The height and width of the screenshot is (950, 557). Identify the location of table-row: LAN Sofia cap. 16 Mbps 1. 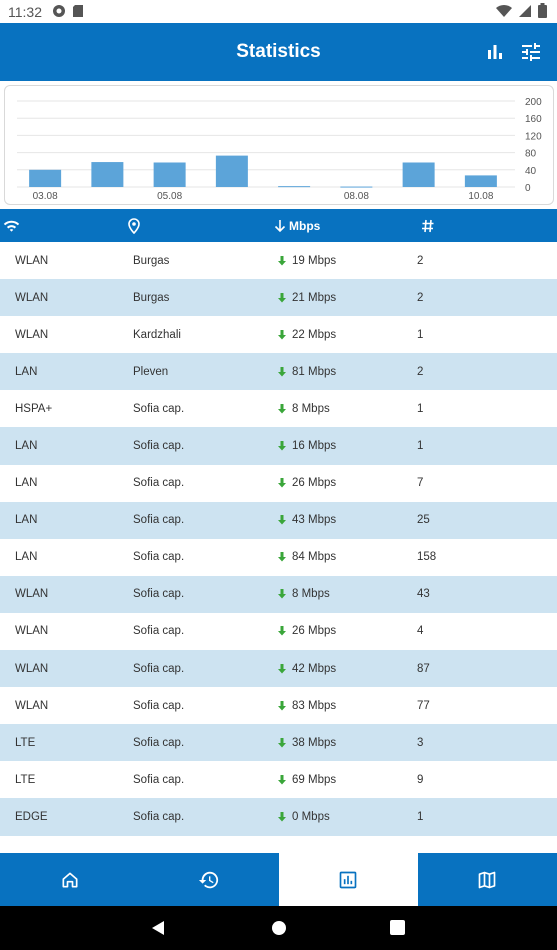
(278, 446).